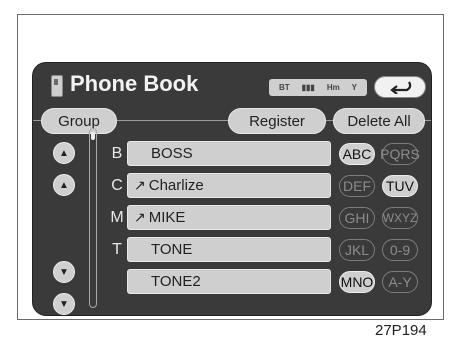  Describe the element at coordinates (308, 87) in the screenshot. I see `battery-icon: ▮▮▮` at that location.